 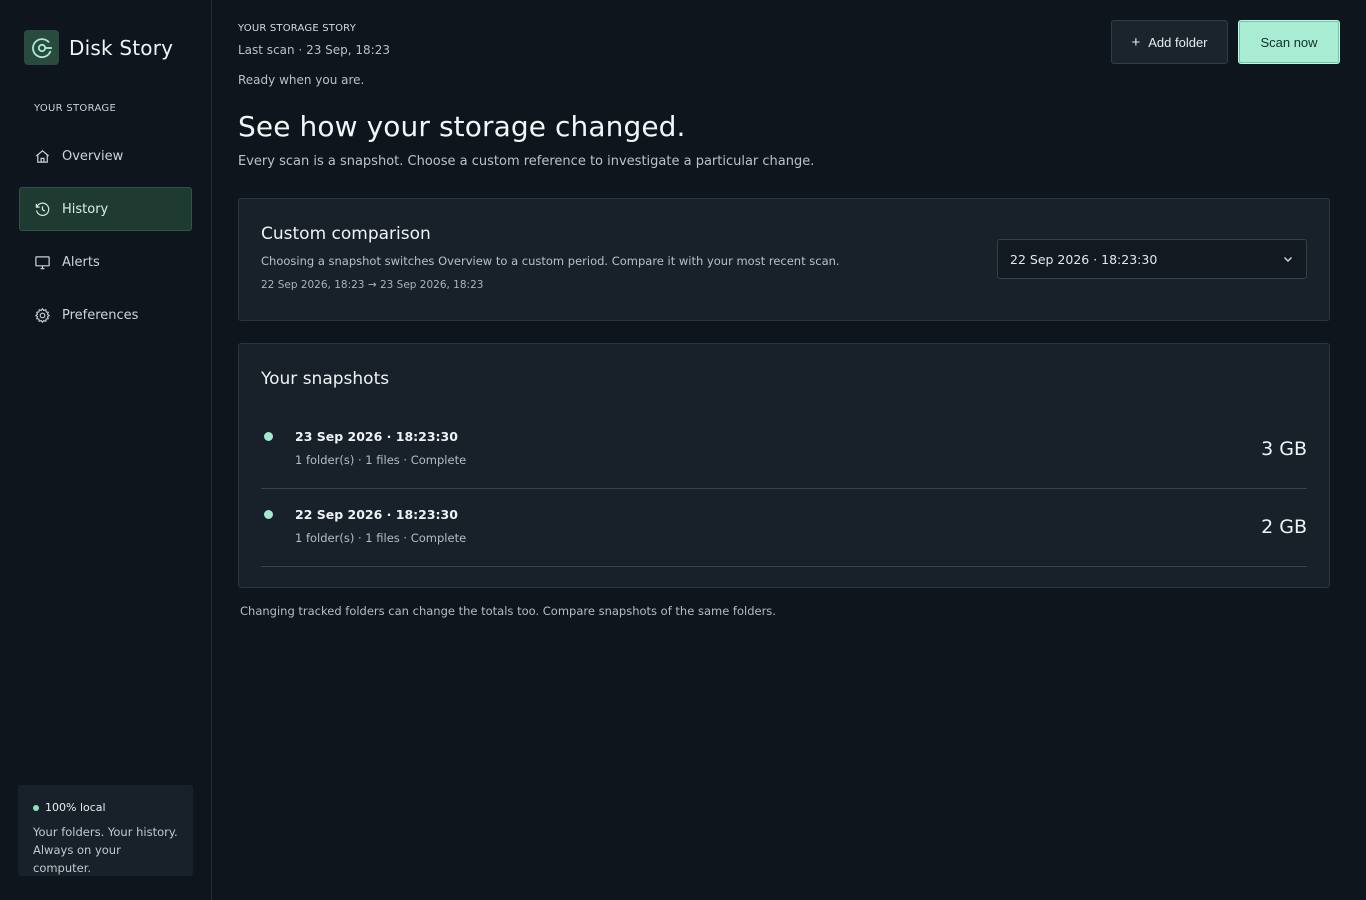 I want to click on status-dot-icon, so click(x=36, y=807).